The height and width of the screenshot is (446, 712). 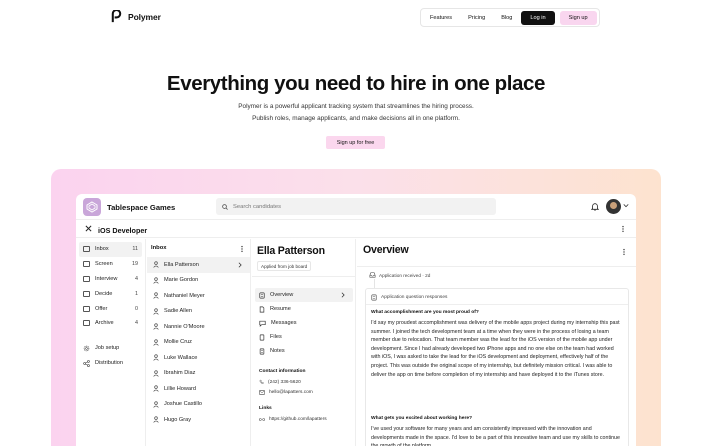 I want to click on distribution-label: Distribution, so click(x=109, y=363).